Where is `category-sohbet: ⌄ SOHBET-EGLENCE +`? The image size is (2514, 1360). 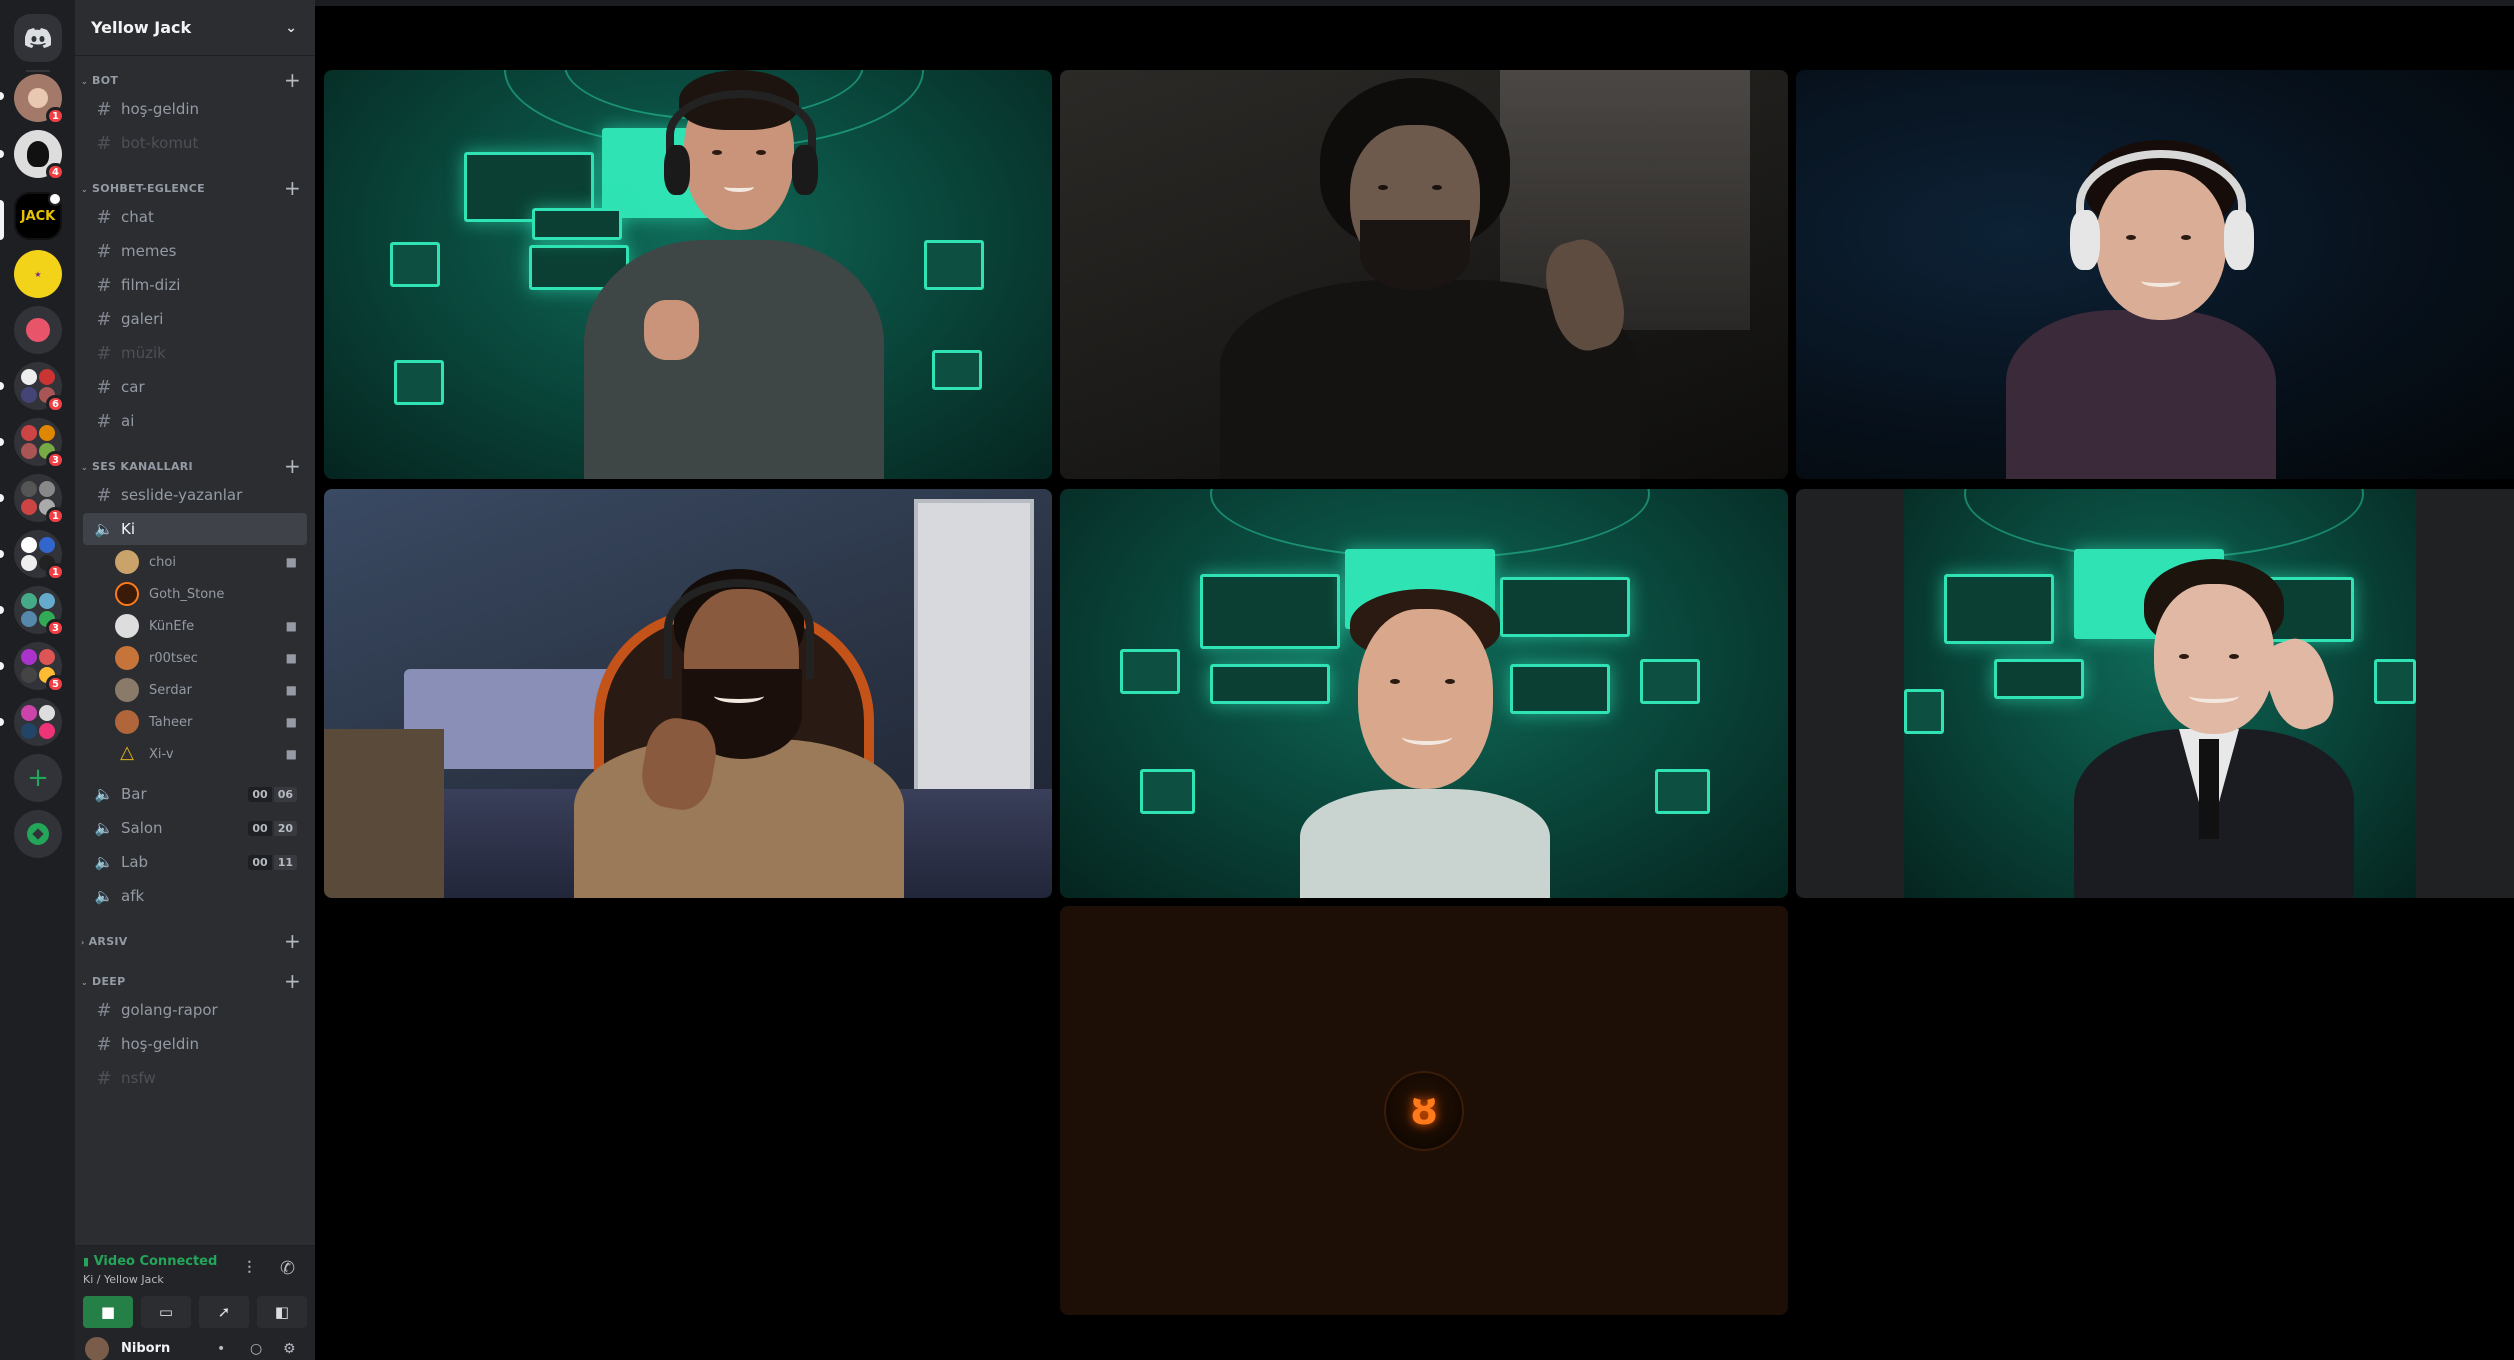 category-sohbet: ⌄ SOHBET-EGLENCE + is located at coordinates (195, 188).